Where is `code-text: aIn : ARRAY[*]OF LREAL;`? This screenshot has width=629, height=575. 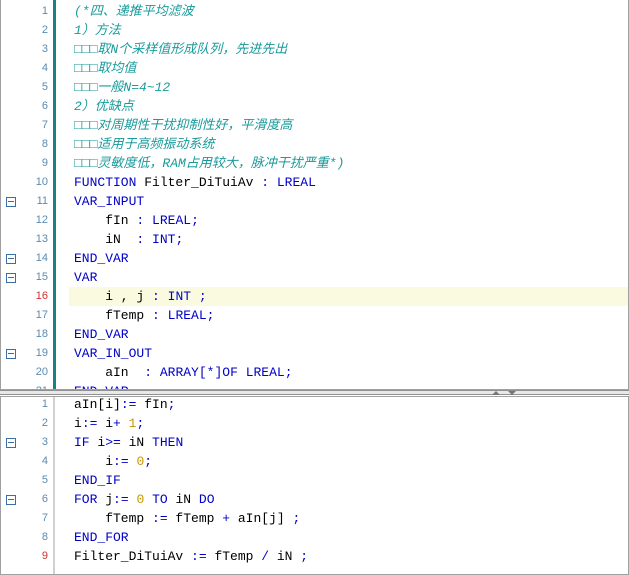 code-text: aIn : ARRAY[*]OF LREAL; is located at coordinates (183, 372).